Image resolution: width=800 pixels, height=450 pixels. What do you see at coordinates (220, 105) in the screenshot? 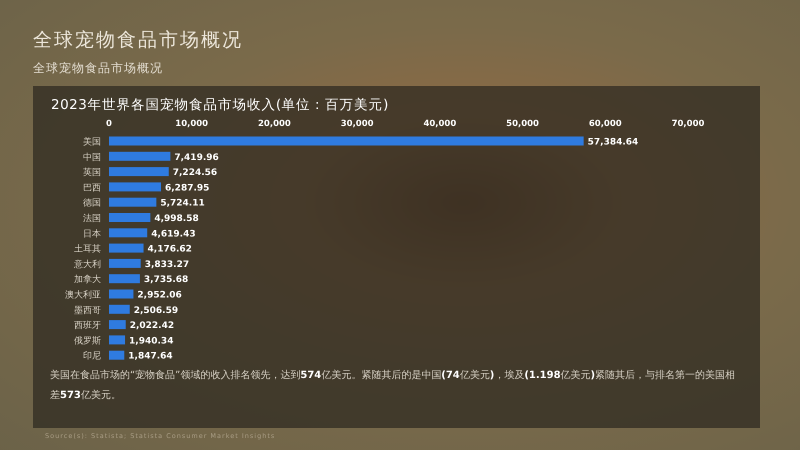
I see `chart-title: 2023年世界各国宠物食品市场收入(单位：百万美元)` at bounding box center [220, 105].